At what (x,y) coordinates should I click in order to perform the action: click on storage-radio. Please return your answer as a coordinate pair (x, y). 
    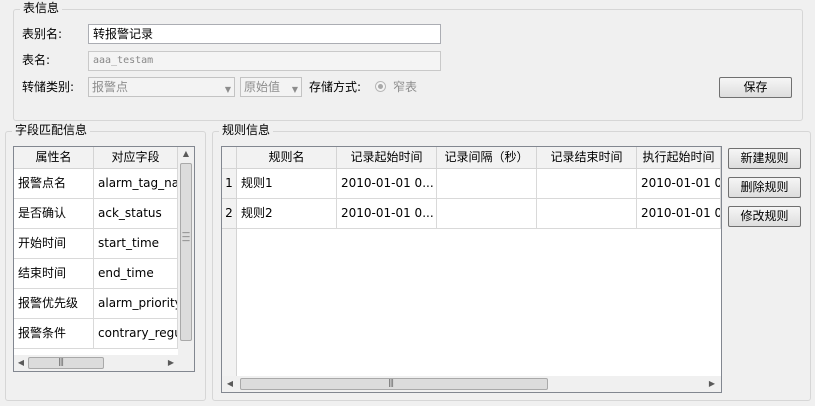
    Looking at the image, I should click on (380, 86).